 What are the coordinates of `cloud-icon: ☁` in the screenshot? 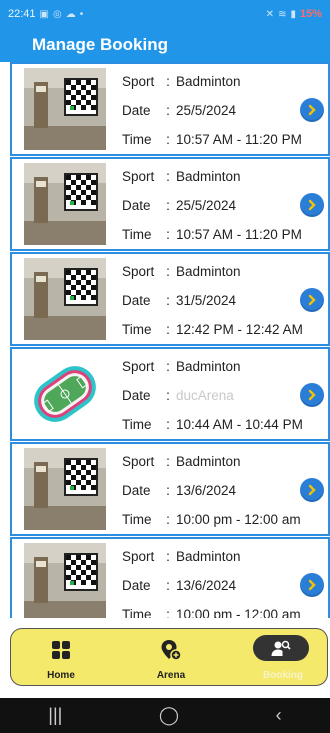 It's located at (70, 14).